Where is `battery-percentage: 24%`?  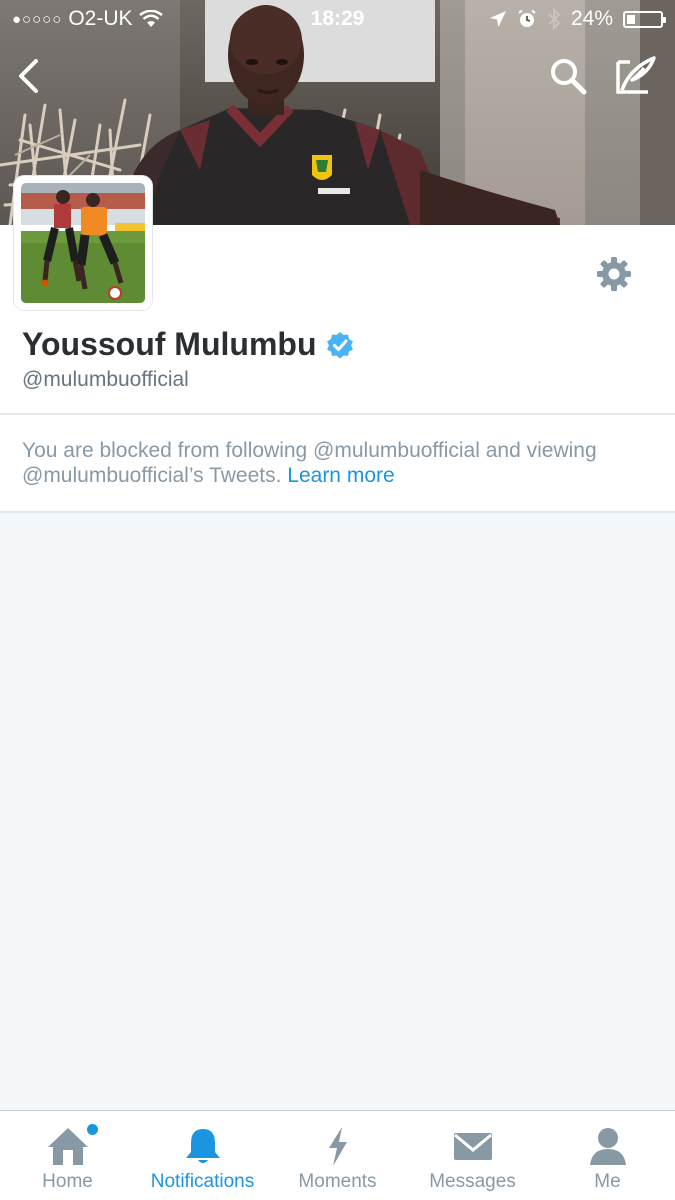 battery-percentage: 24% is located at coordinates (591, 18).